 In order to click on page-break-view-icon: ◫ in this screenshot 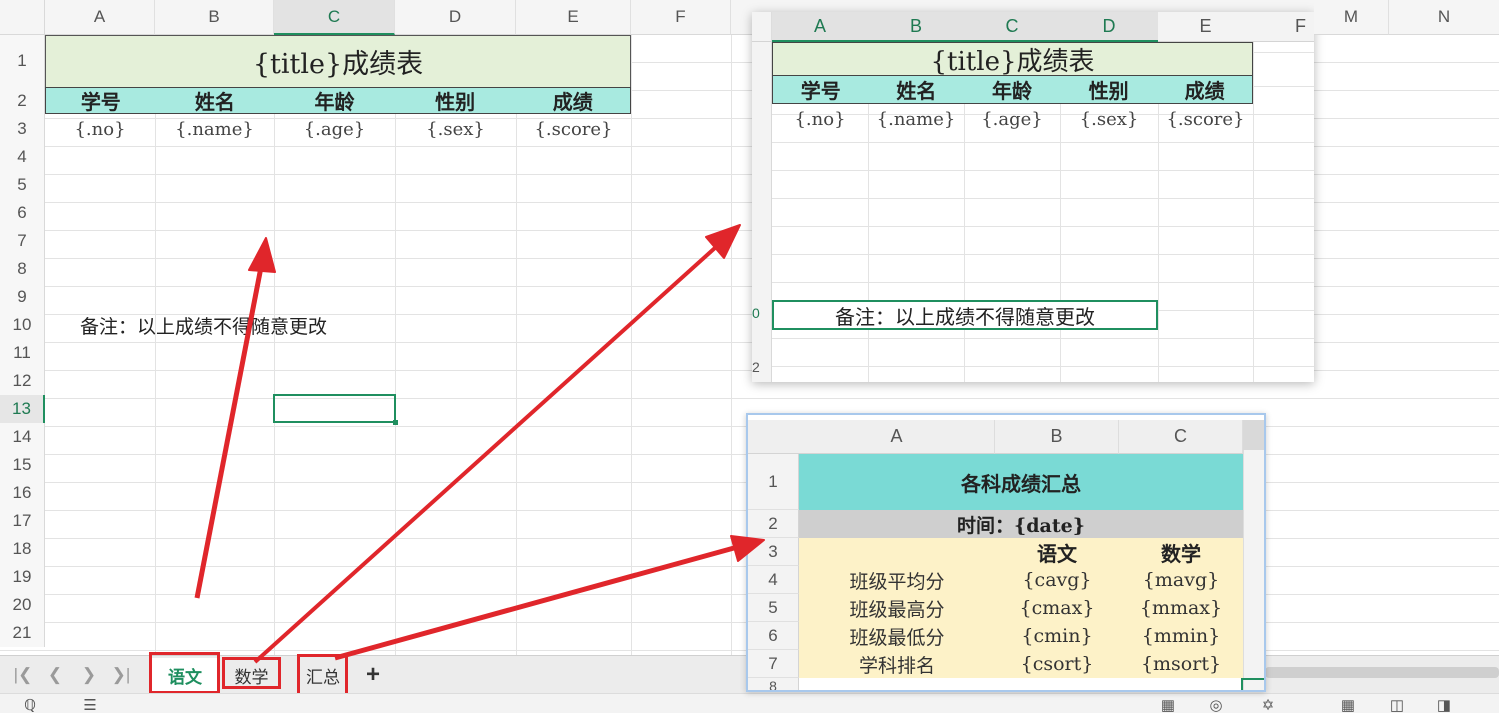, I will do `click(1397, 704)`.